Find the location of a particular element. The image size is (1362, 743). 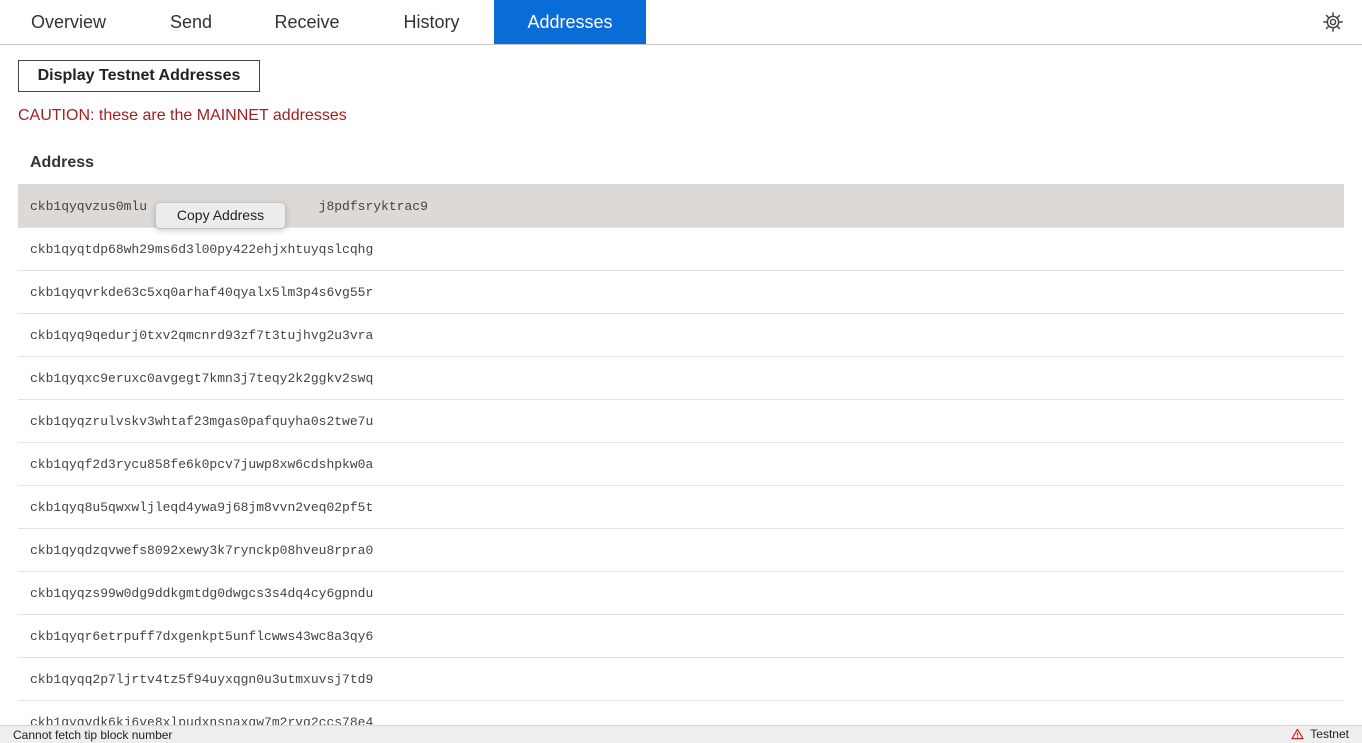

tab-overview: Overview is located at coordinates (68, 22).